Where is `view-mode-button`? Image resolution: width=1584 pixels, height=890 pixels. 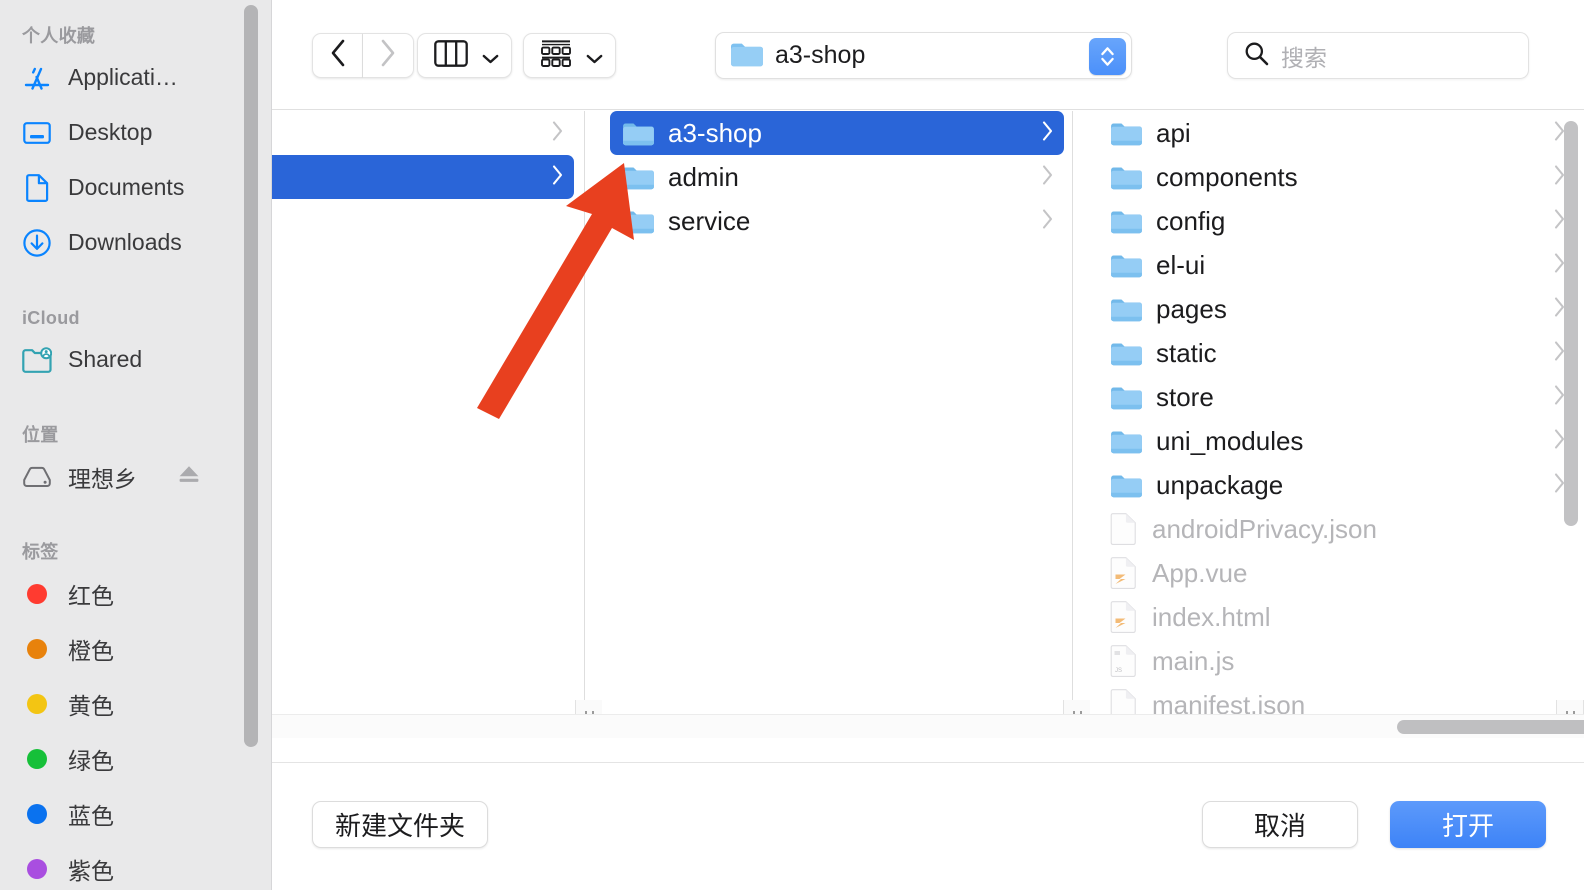 view-mode-button is located at coordinates (464, 55).